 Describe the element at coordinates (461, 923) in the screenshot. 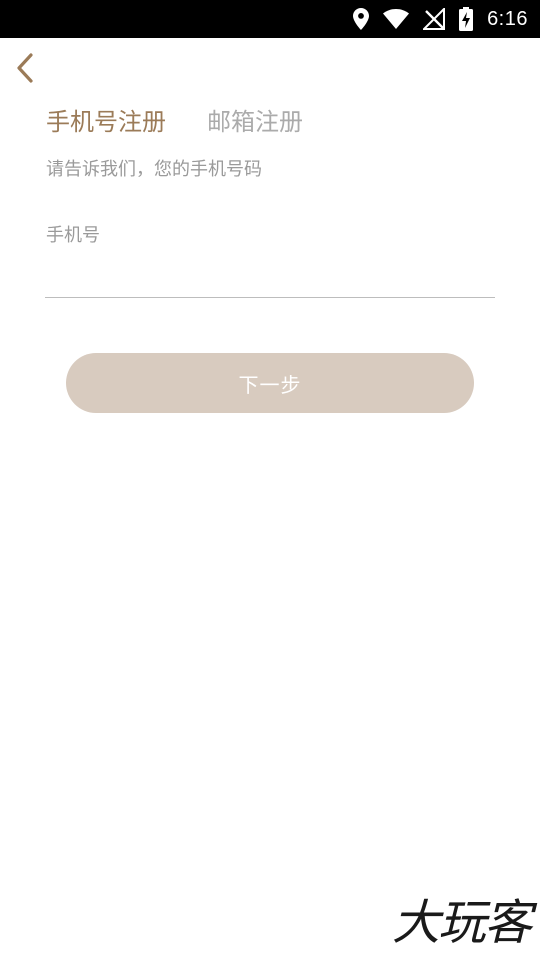

I see `watermark: 大玩客` at that location.